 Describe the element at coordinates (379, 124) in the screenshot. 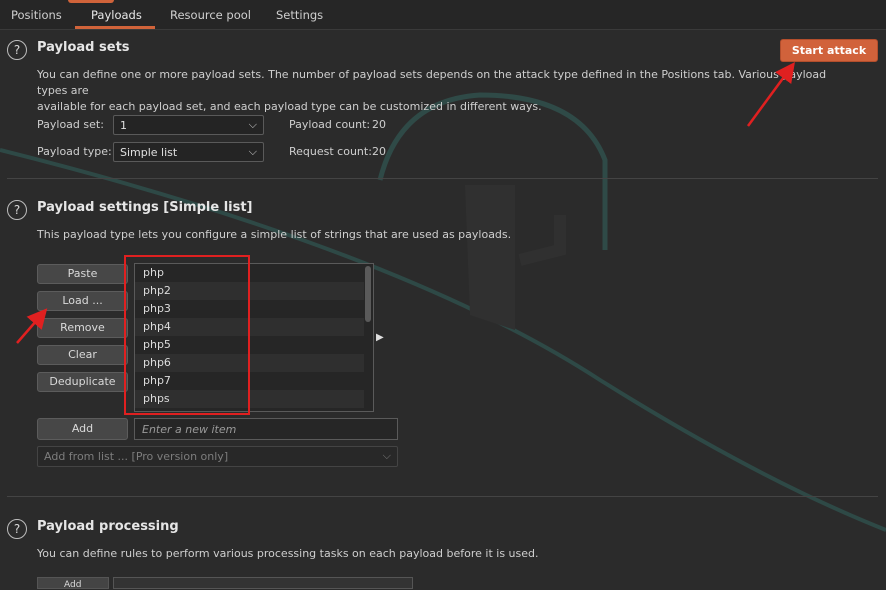

I see `payload-count-value: 20` at that location.